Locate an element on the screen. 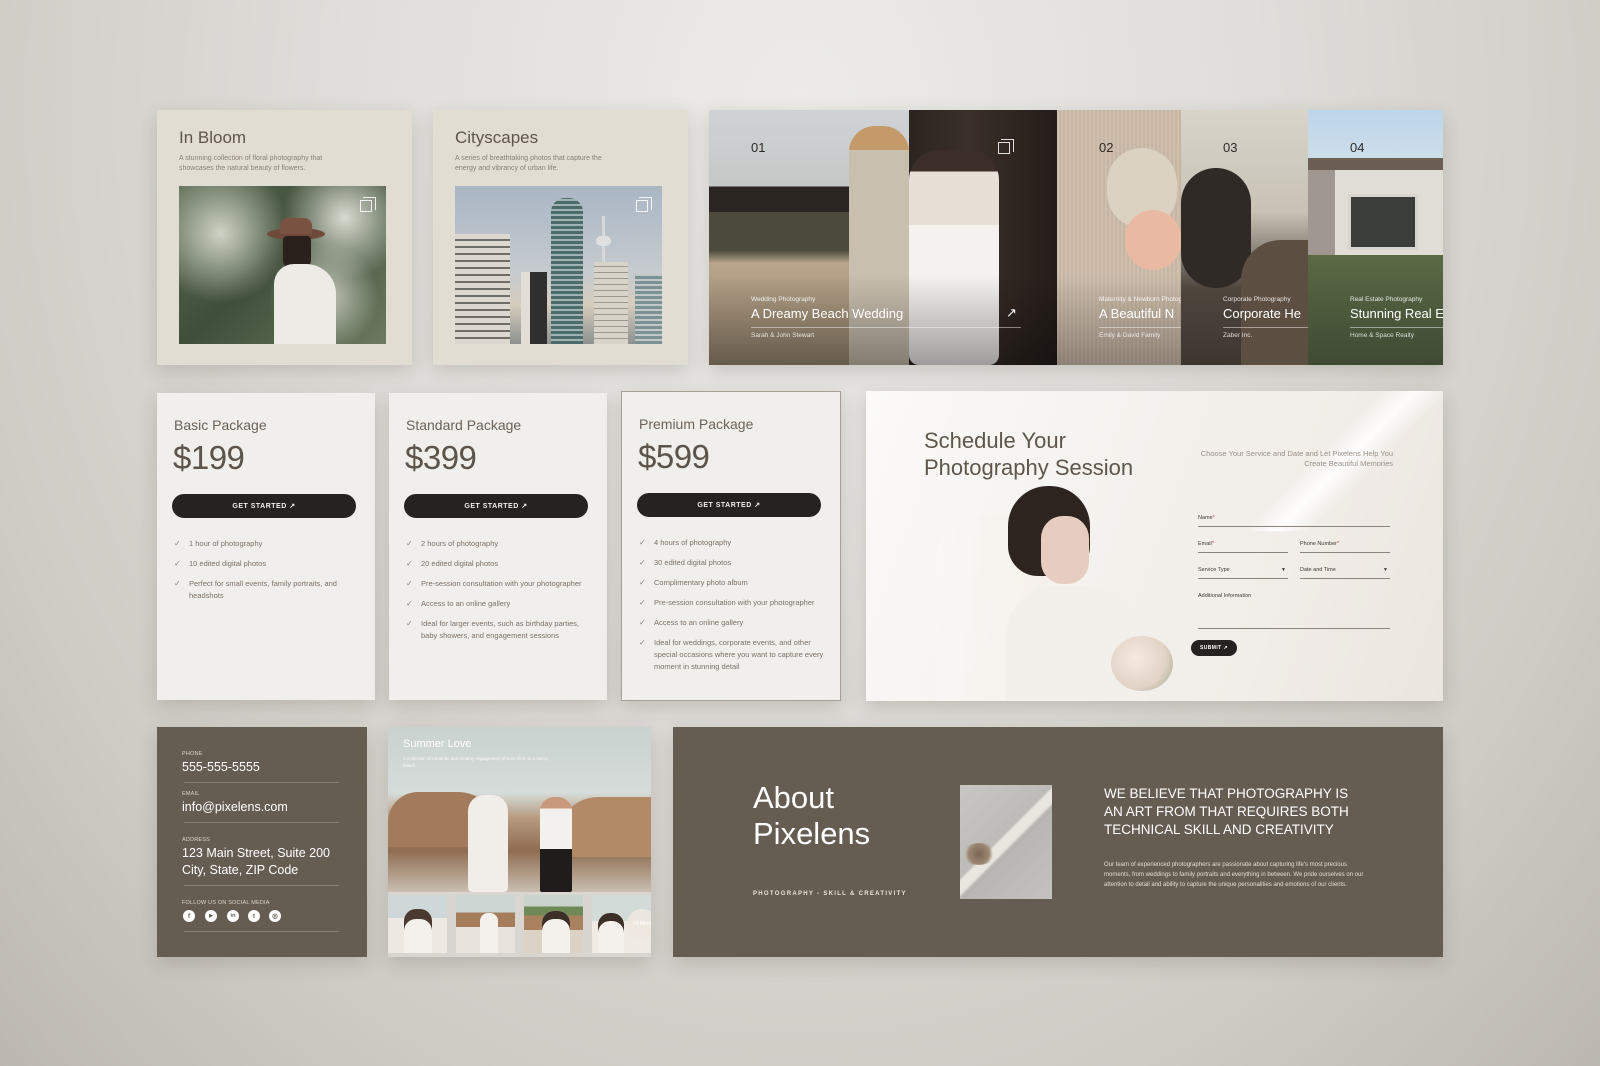 Image resolution: width=1600 pixels, height=1066 pixels. social-label: FOLLOW US ON SOCIAL MEDIA is located at coordinates (226, 903).